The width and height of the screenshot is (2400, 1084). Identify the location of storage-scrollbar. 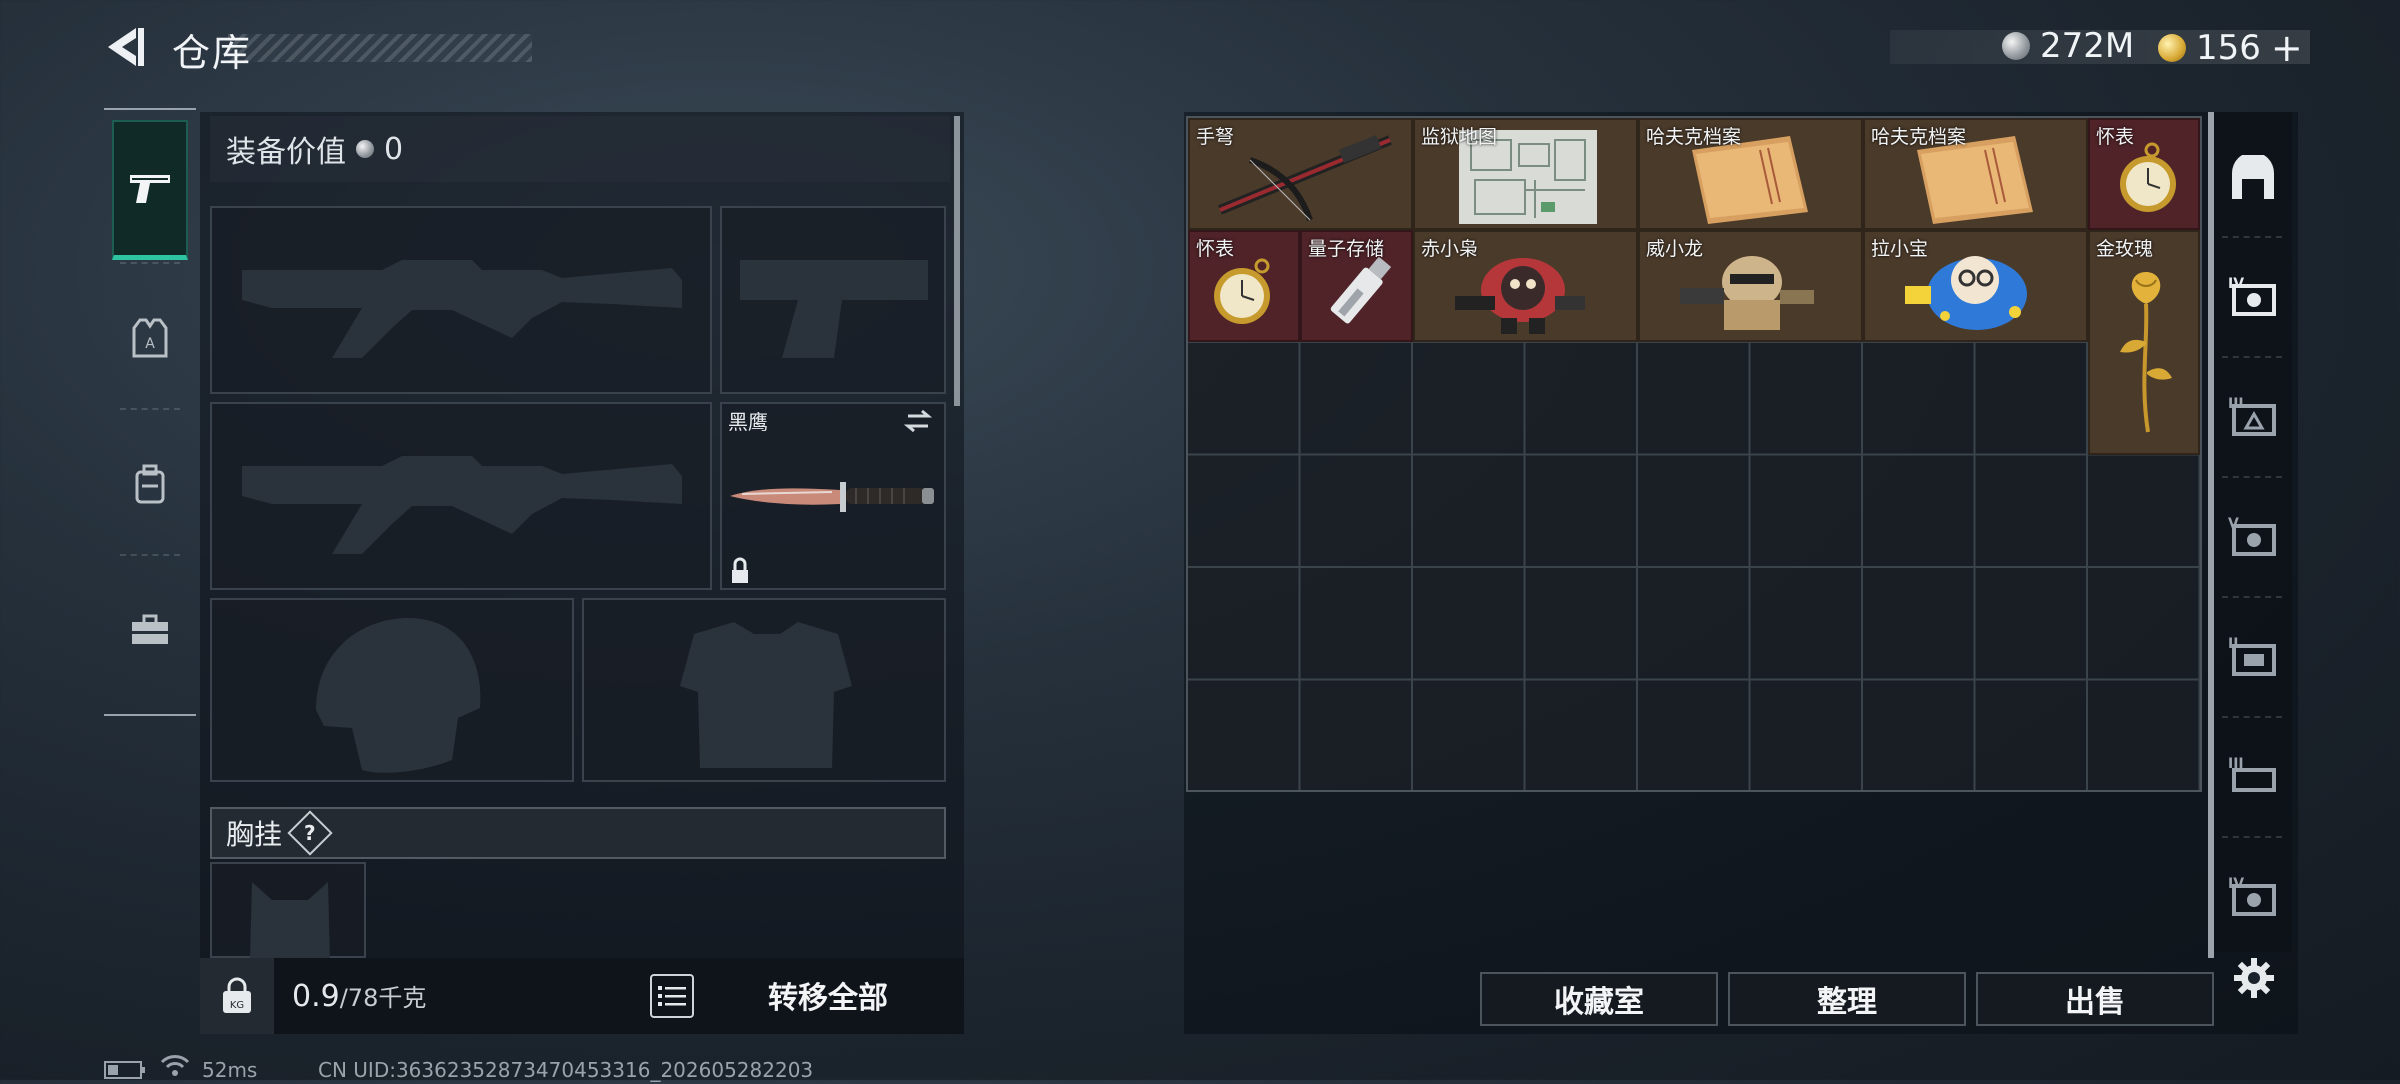
(2211, 535).